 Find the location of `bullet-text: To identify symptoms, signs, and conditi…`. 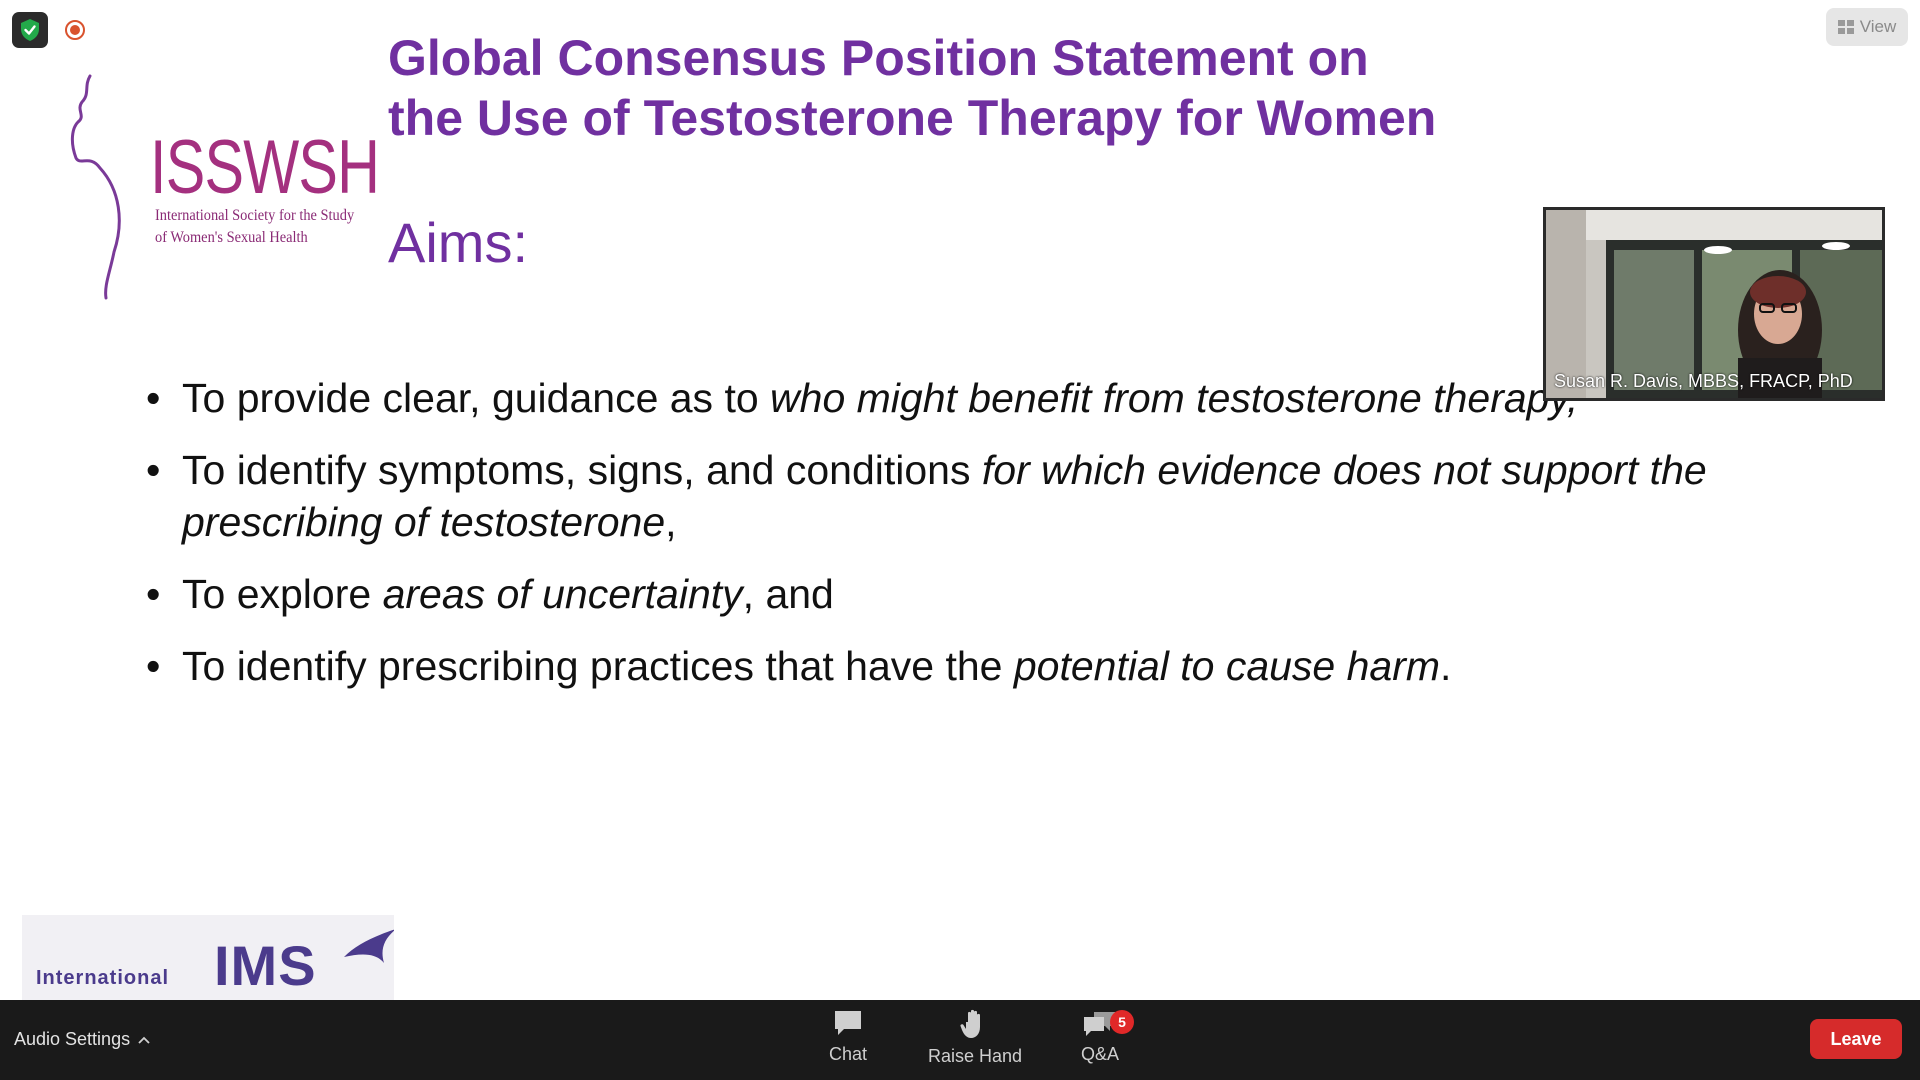

bullet-text: To identify symptoms, signs, and conditi… is located at coordinates (582, 470).